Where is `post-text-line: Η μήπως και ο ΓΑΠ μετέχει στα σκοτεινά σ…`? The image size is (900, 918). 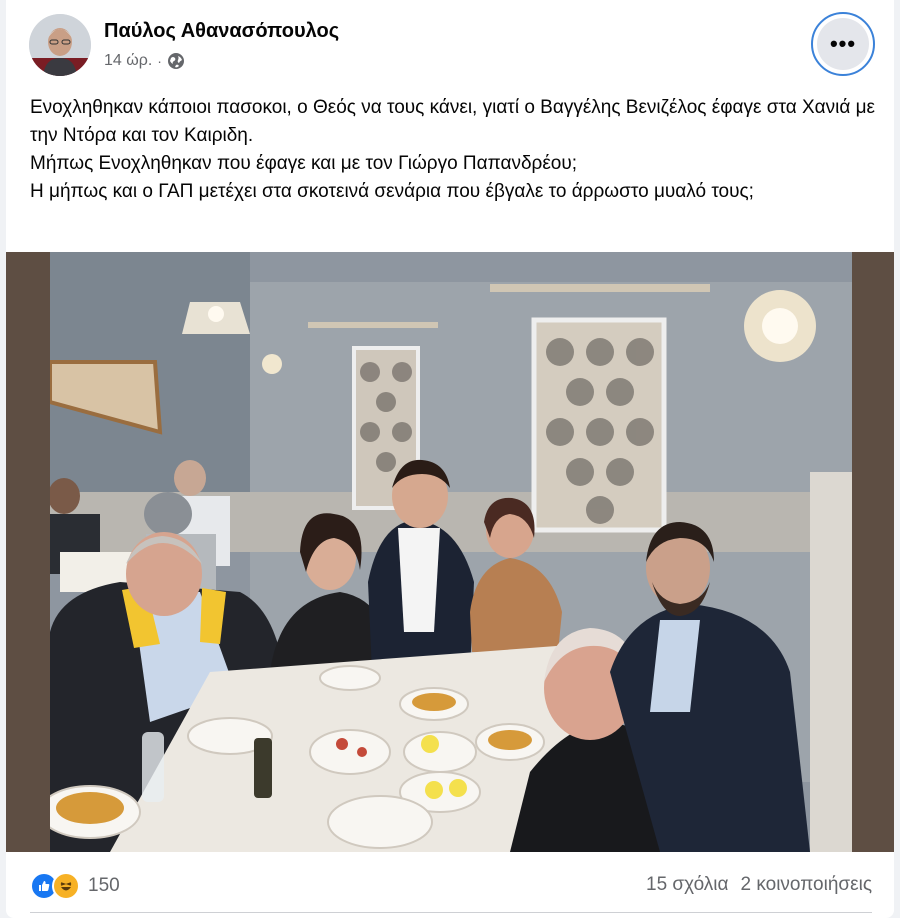 post-text-line: Η μήπως και ο ΓΑΠ μετέχει στα σκοτεινά σ… is located at coordinates (392, 191).